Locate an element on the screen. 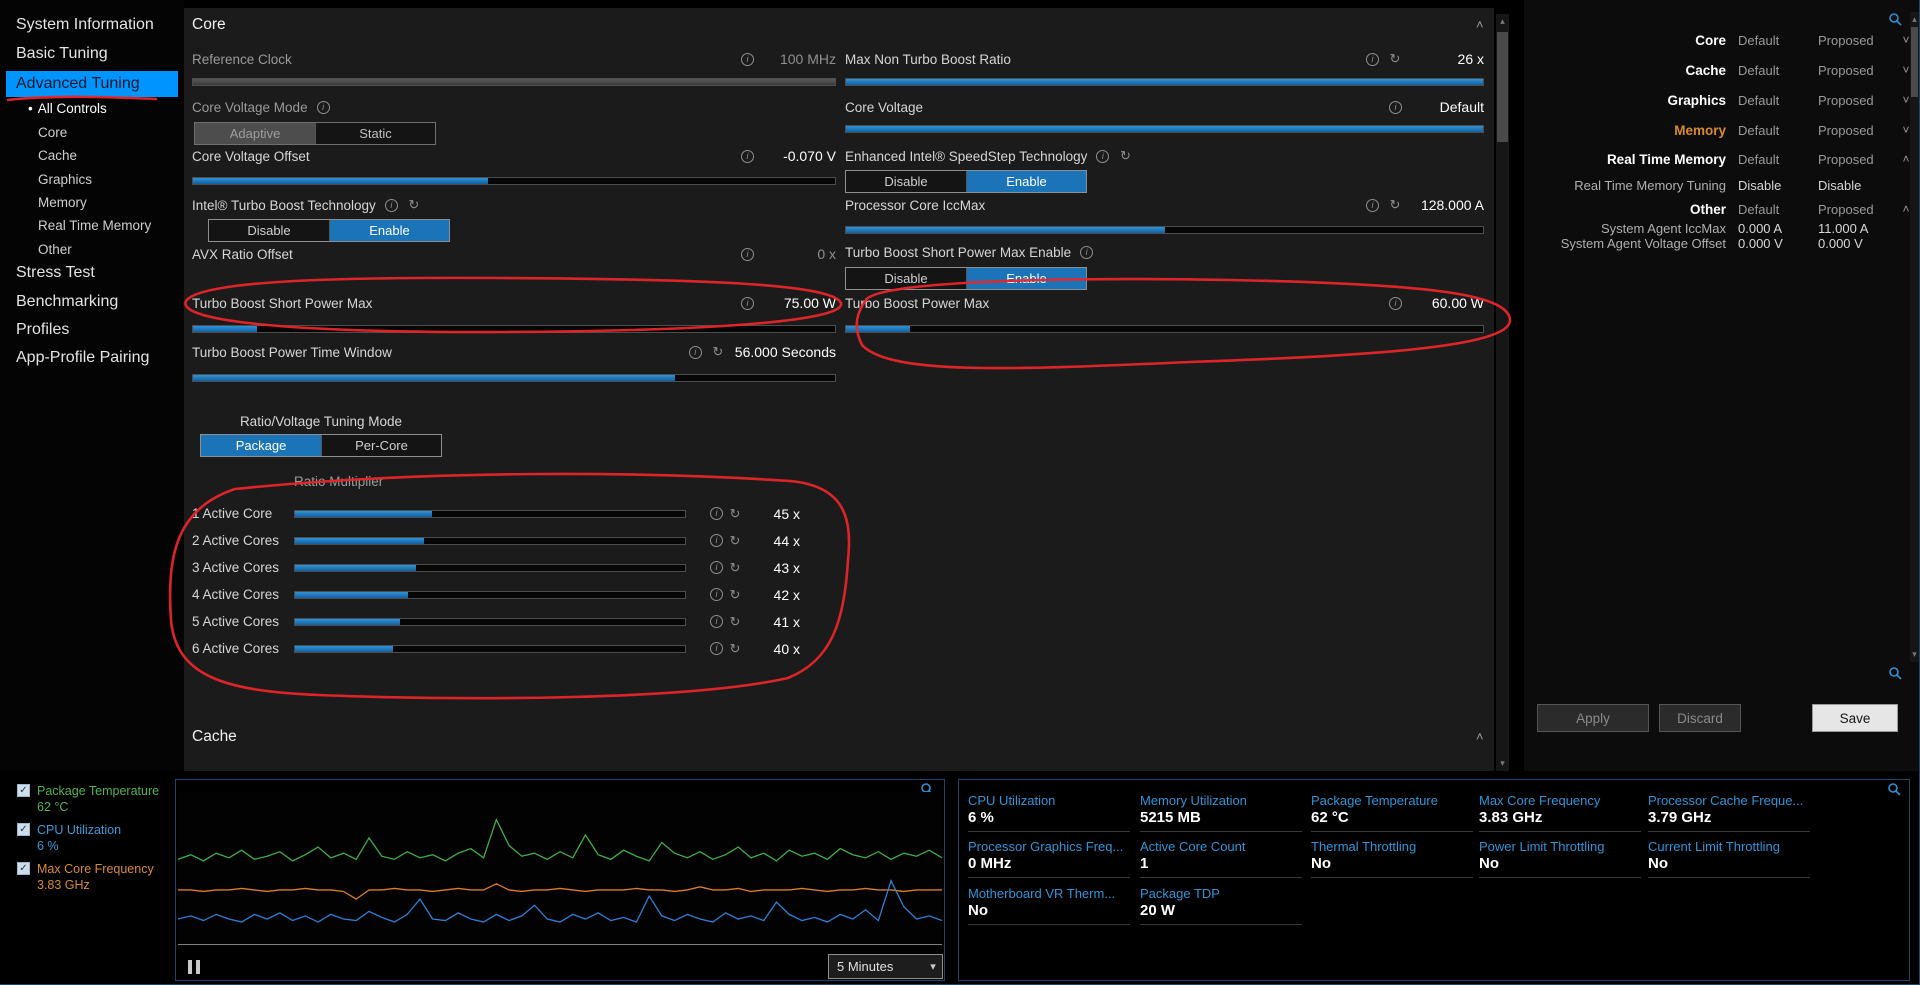 This screenshot has width=1920, height=985. rp-row-cache: Cache Default Proposed ˅ is located at coordinates (1721, 70).